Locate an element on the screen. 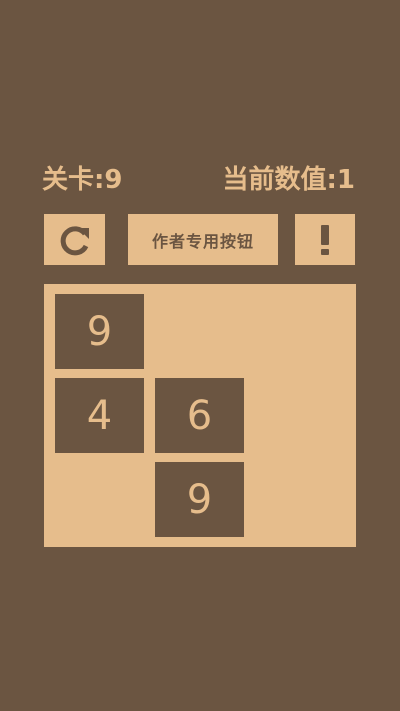 The image size is (400, 711). tile: 6 is located at coordinates (199, 415).